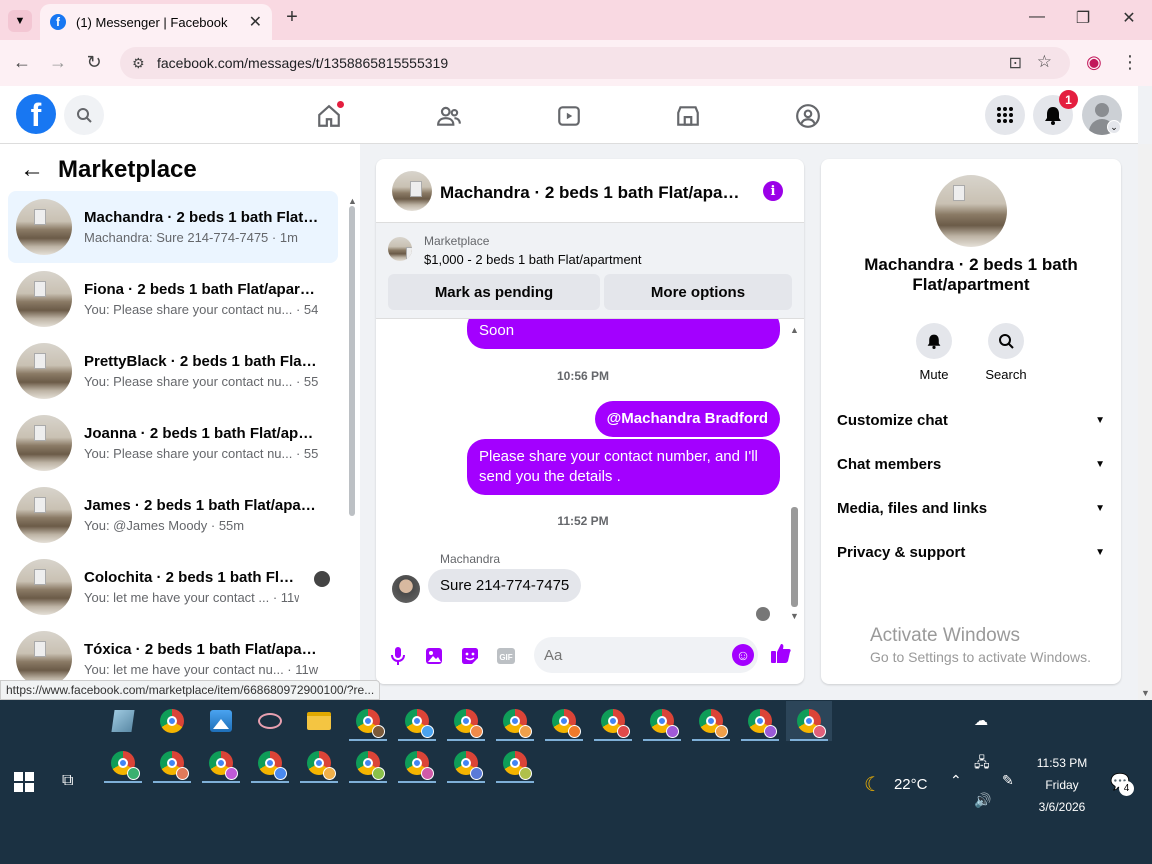  I want to click on customize-chat-section: Customize chat ▼, so click(971, 420).